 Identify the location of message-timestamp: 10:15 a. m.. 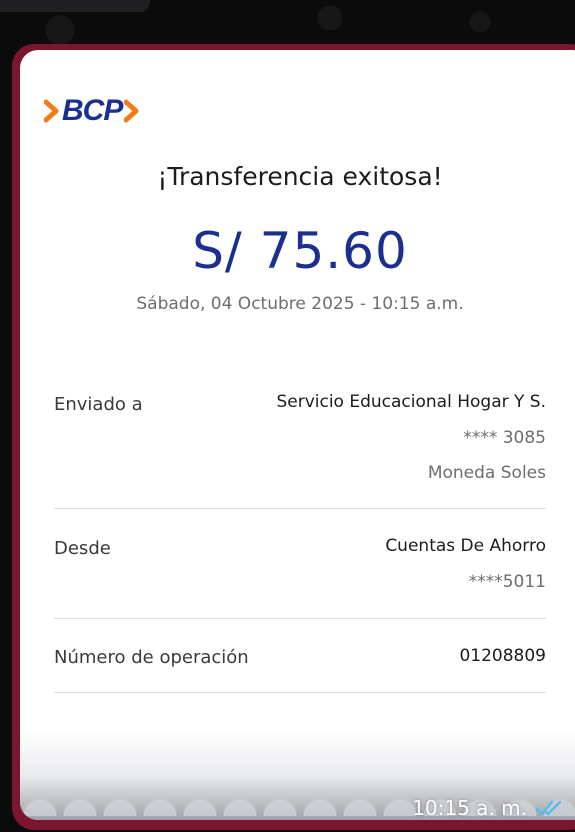
(488, 808).